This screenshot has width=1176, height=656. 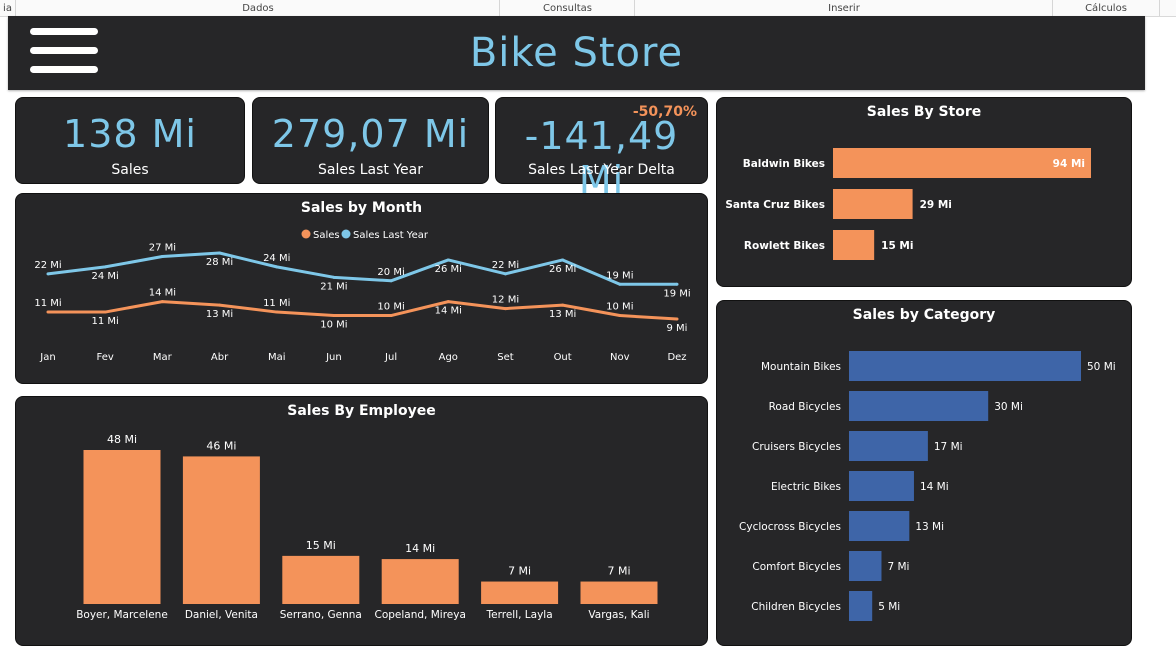 I want to click on data-label: 20 Mi, so click(x=390, y=272).